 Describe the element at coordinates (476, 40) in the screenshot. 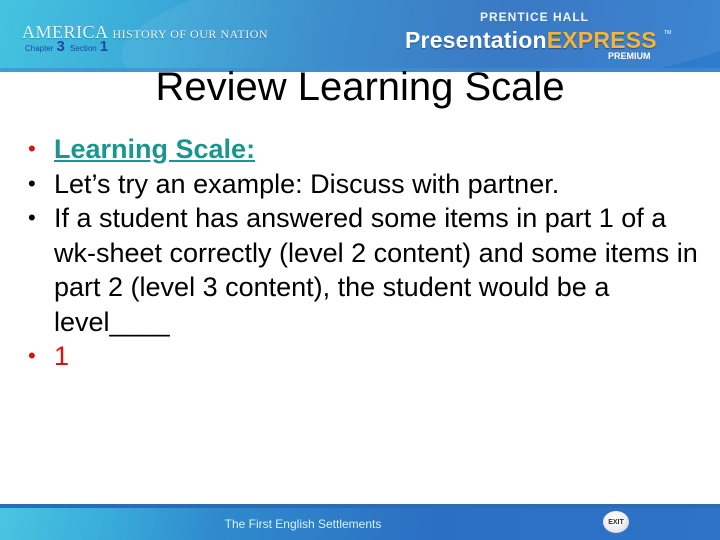

I see `product-name-a: Presentation` at that location.